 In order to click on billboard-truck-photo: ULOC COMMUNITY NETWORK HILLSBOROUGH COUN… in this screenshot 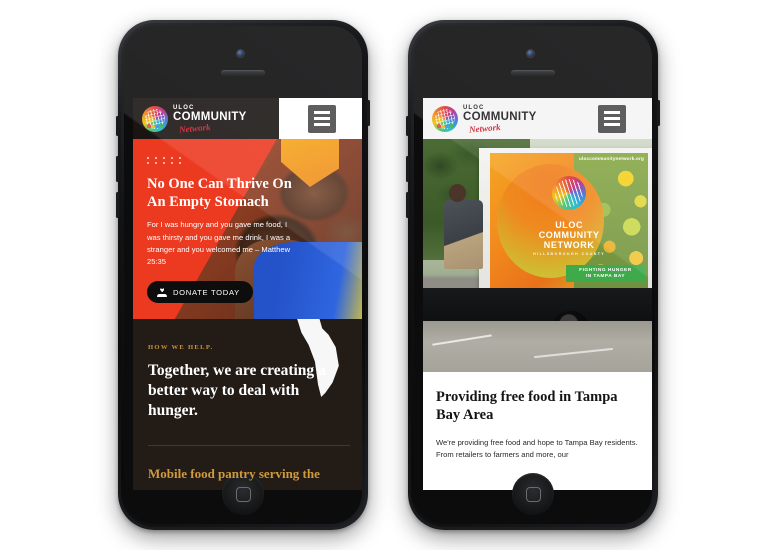, I will do `click(537, 255)`.